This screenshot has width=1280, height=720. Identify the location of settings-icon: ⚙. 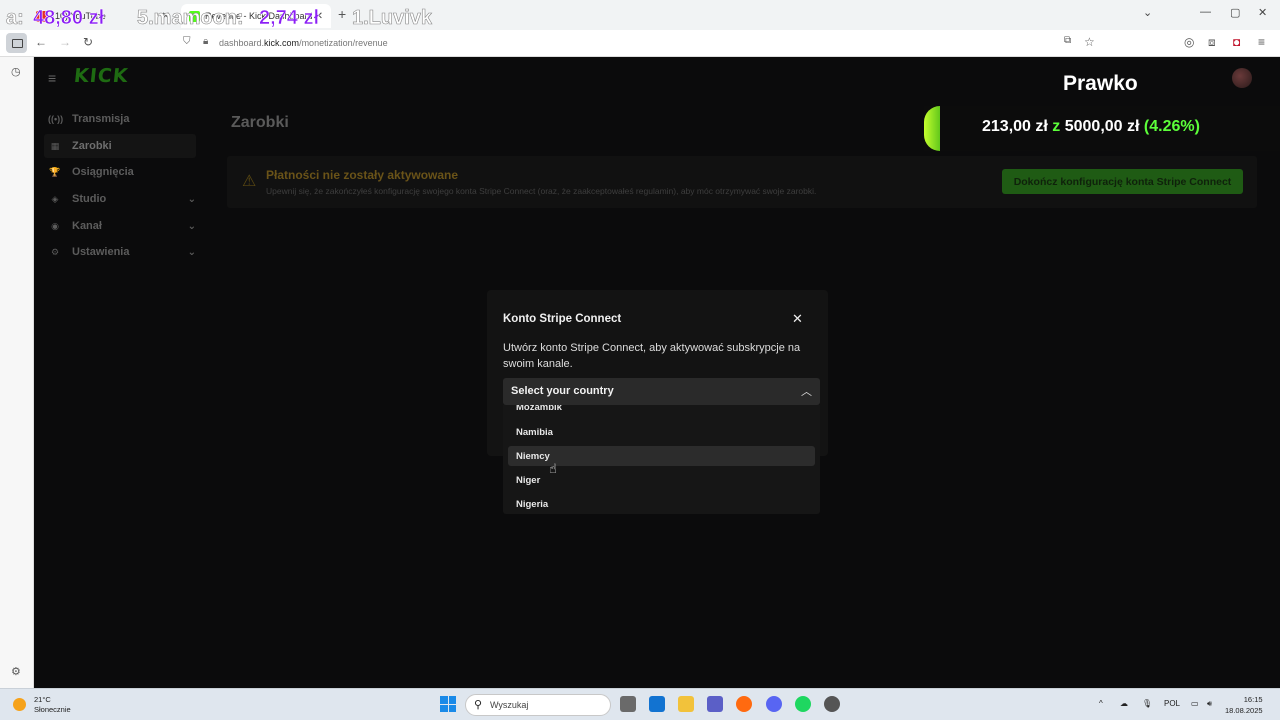
(55, 251).